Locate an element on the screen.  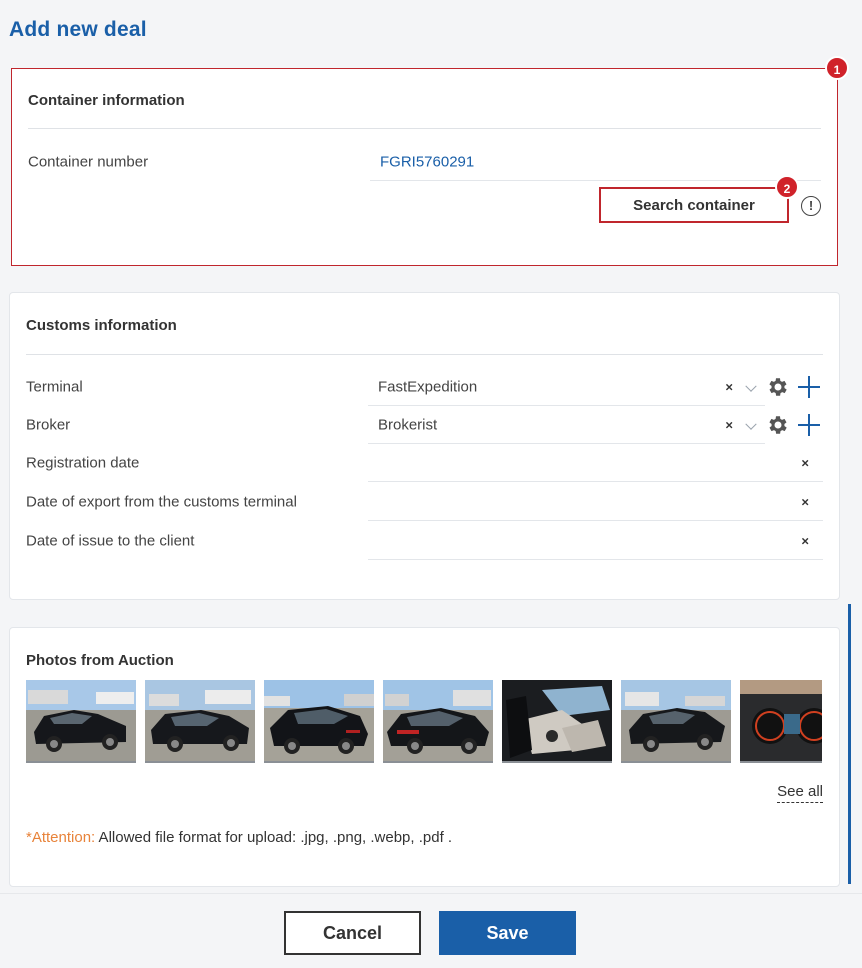
step-badge-1: 1 is located at coordinates (837, 68).